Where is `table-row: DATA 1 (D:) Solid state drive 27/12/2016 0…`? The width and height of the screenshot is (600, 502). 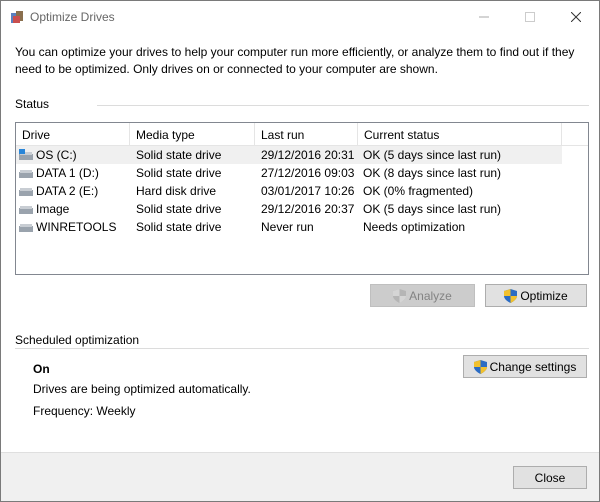 table-row: DATA 1 (D:) Solid state drive 27/12/2016 0… is located at coordinates (289, 173).